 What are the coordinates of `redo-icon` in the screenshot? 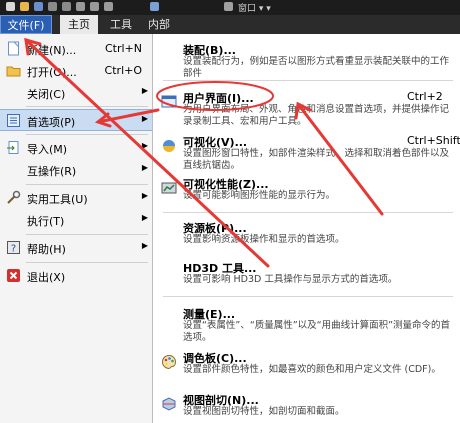 It's located at (66, 6).